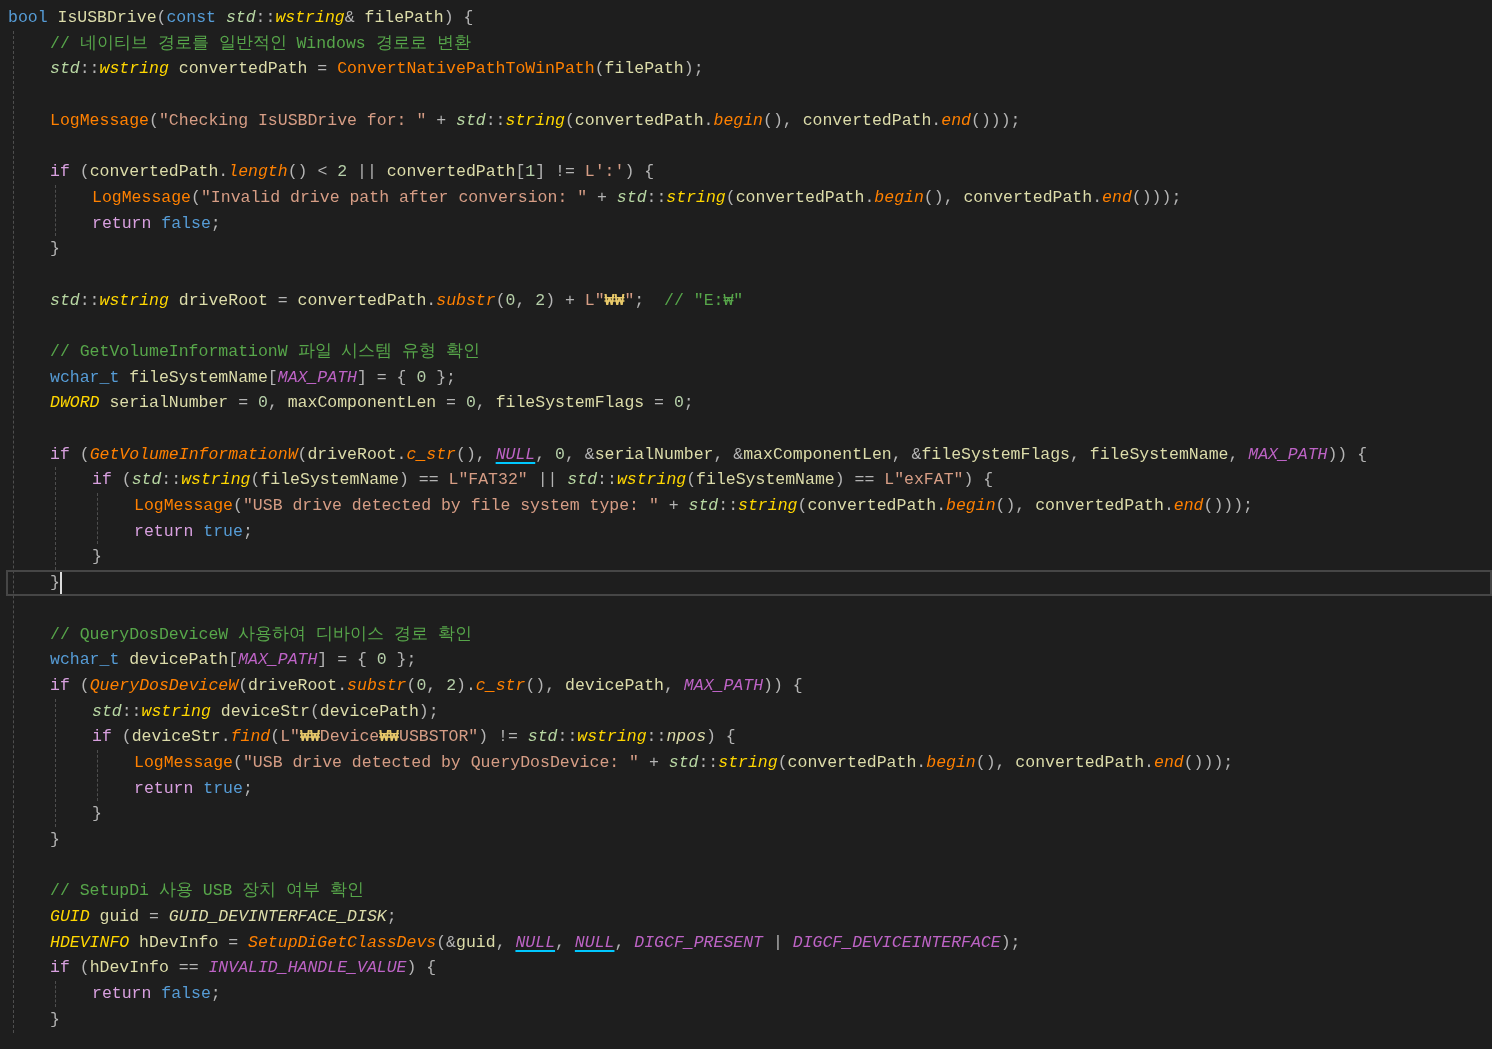  What do you see at coordinates (60, 582) in the screenshot?
I see `text-cursor` at bounding box center [60, 582].